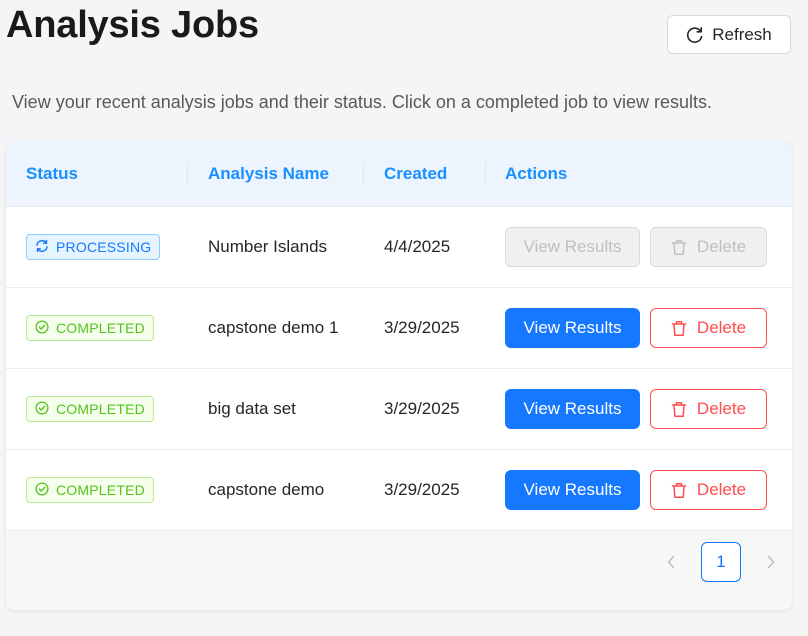 This screenshot has height=636, width=808. Describe the element at coordinates (42, 247) in the screenshot. I see `sync-icon` at that location.